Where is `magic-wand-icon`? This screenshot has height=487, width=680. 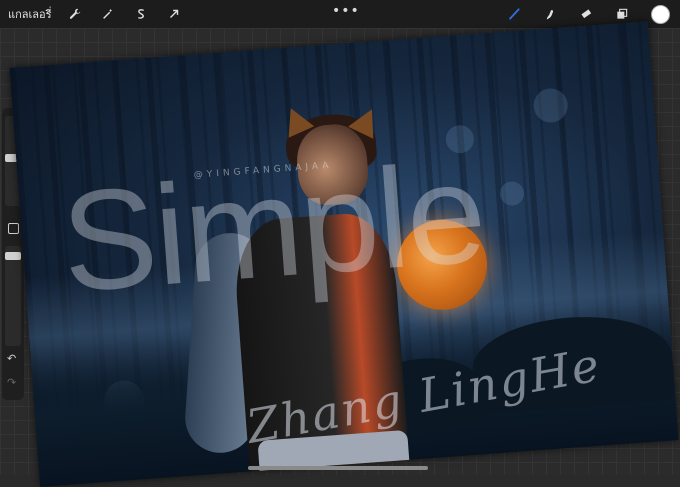 magic-wand-icon is located at coordinates (108, 14).